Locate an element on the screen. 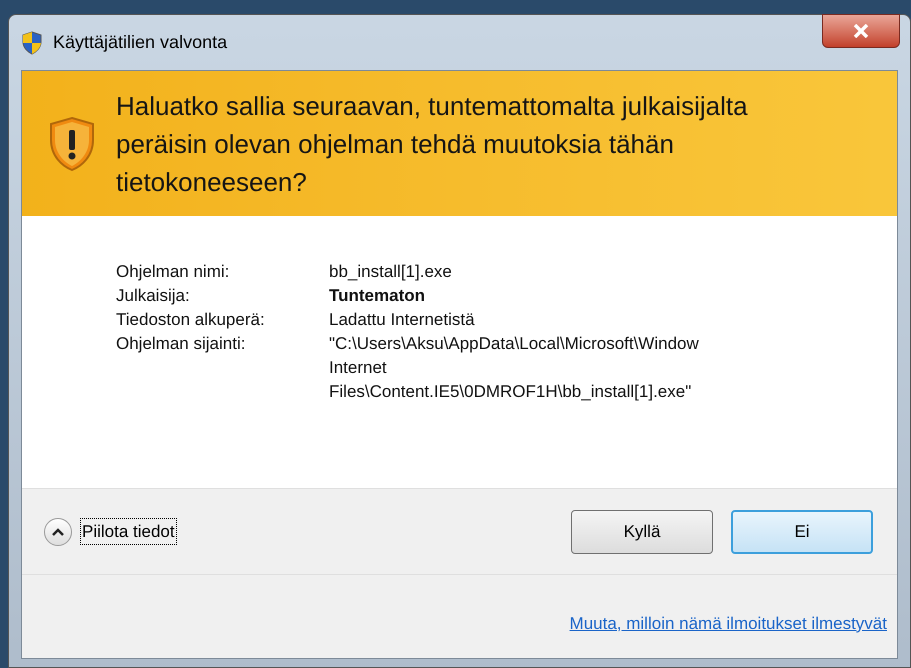  close-icon is located at coordinates (861, 31).